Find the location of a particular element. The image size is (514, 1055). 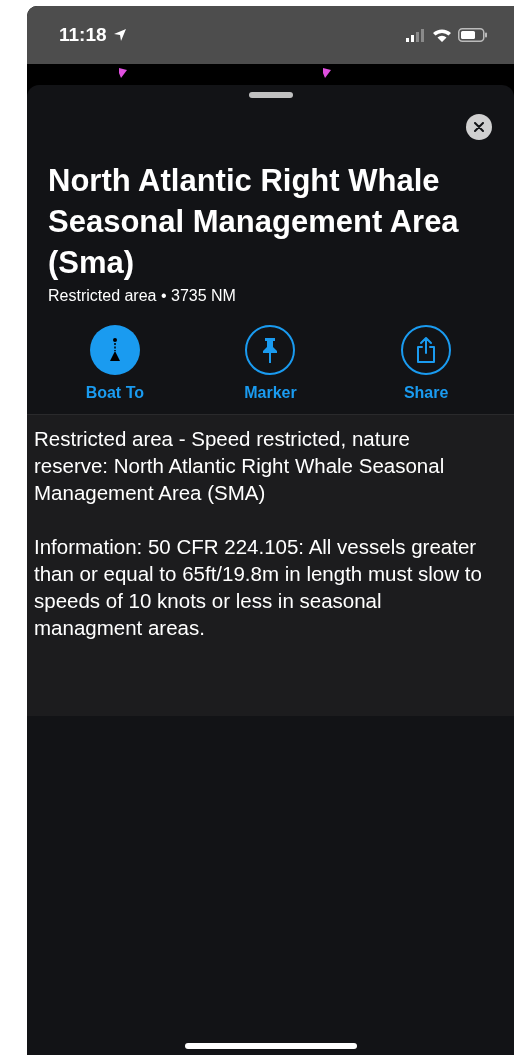

close-icon is located at coordinates (479, 127).